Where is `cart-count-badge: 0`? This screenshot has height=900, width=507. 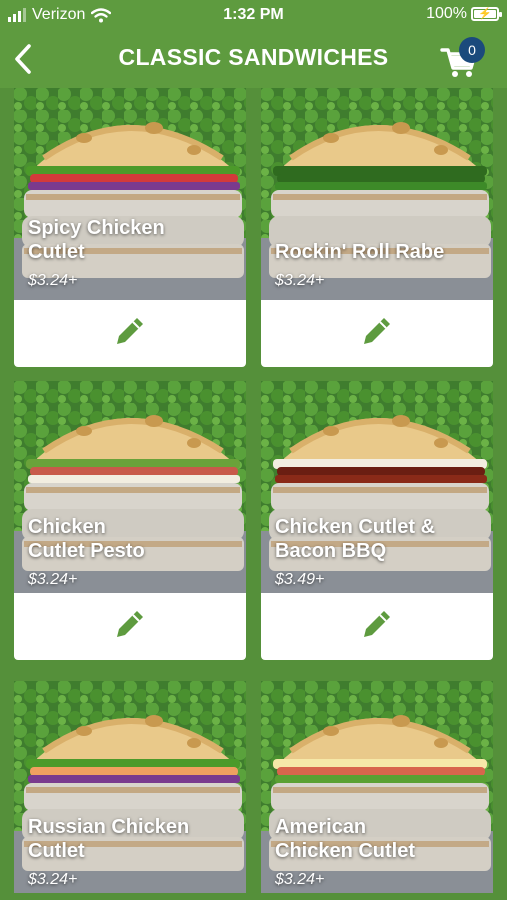 cart-count-badge: 0 is located at coordinates (472, 50).